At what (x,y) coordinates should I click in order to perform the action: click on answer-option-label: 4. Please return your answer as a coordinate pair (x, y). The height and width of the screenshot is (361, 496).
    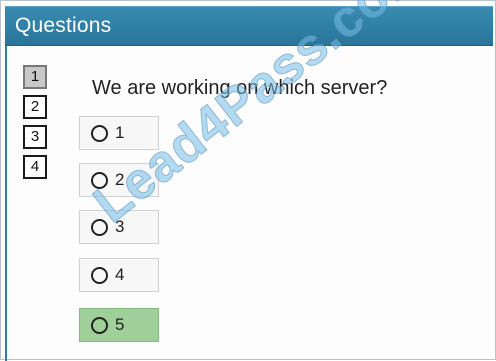
    Looking at the image, I should click on (120, 274).